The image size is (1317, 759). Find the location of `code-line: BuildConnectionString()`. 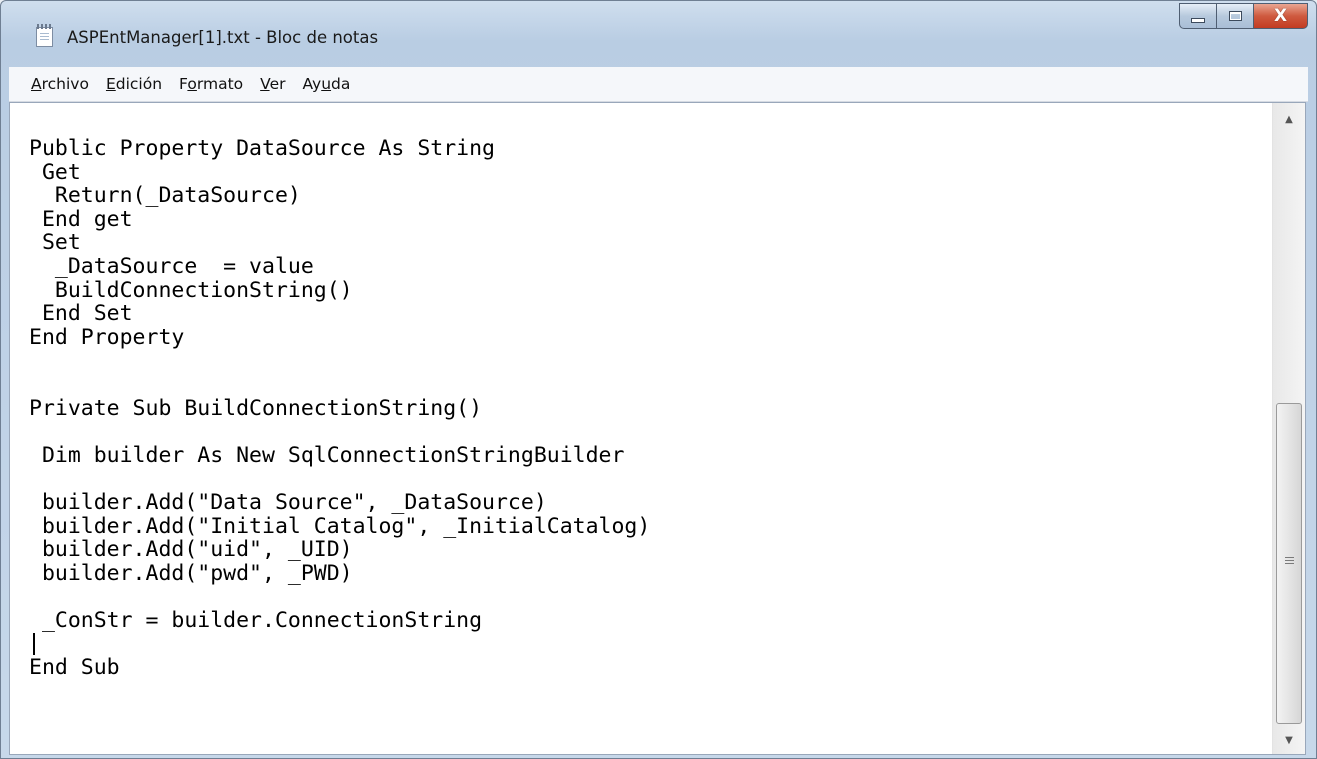

code-line: BuildConnectionString() is located at coordinates (191, 290).